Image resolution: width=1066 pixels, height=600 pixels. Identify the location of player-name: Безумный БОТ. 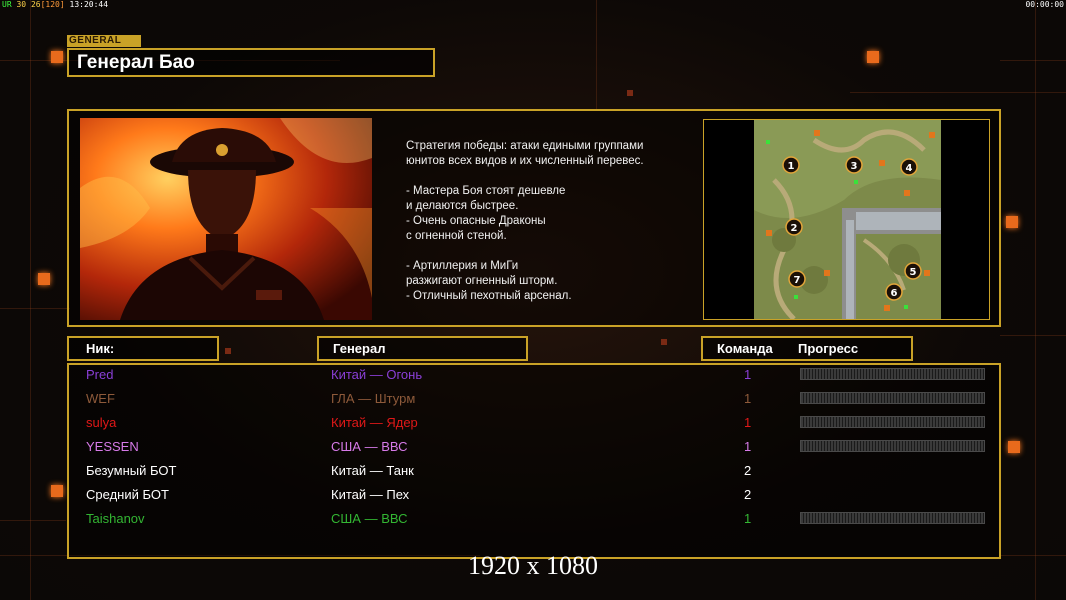
(131, 470).